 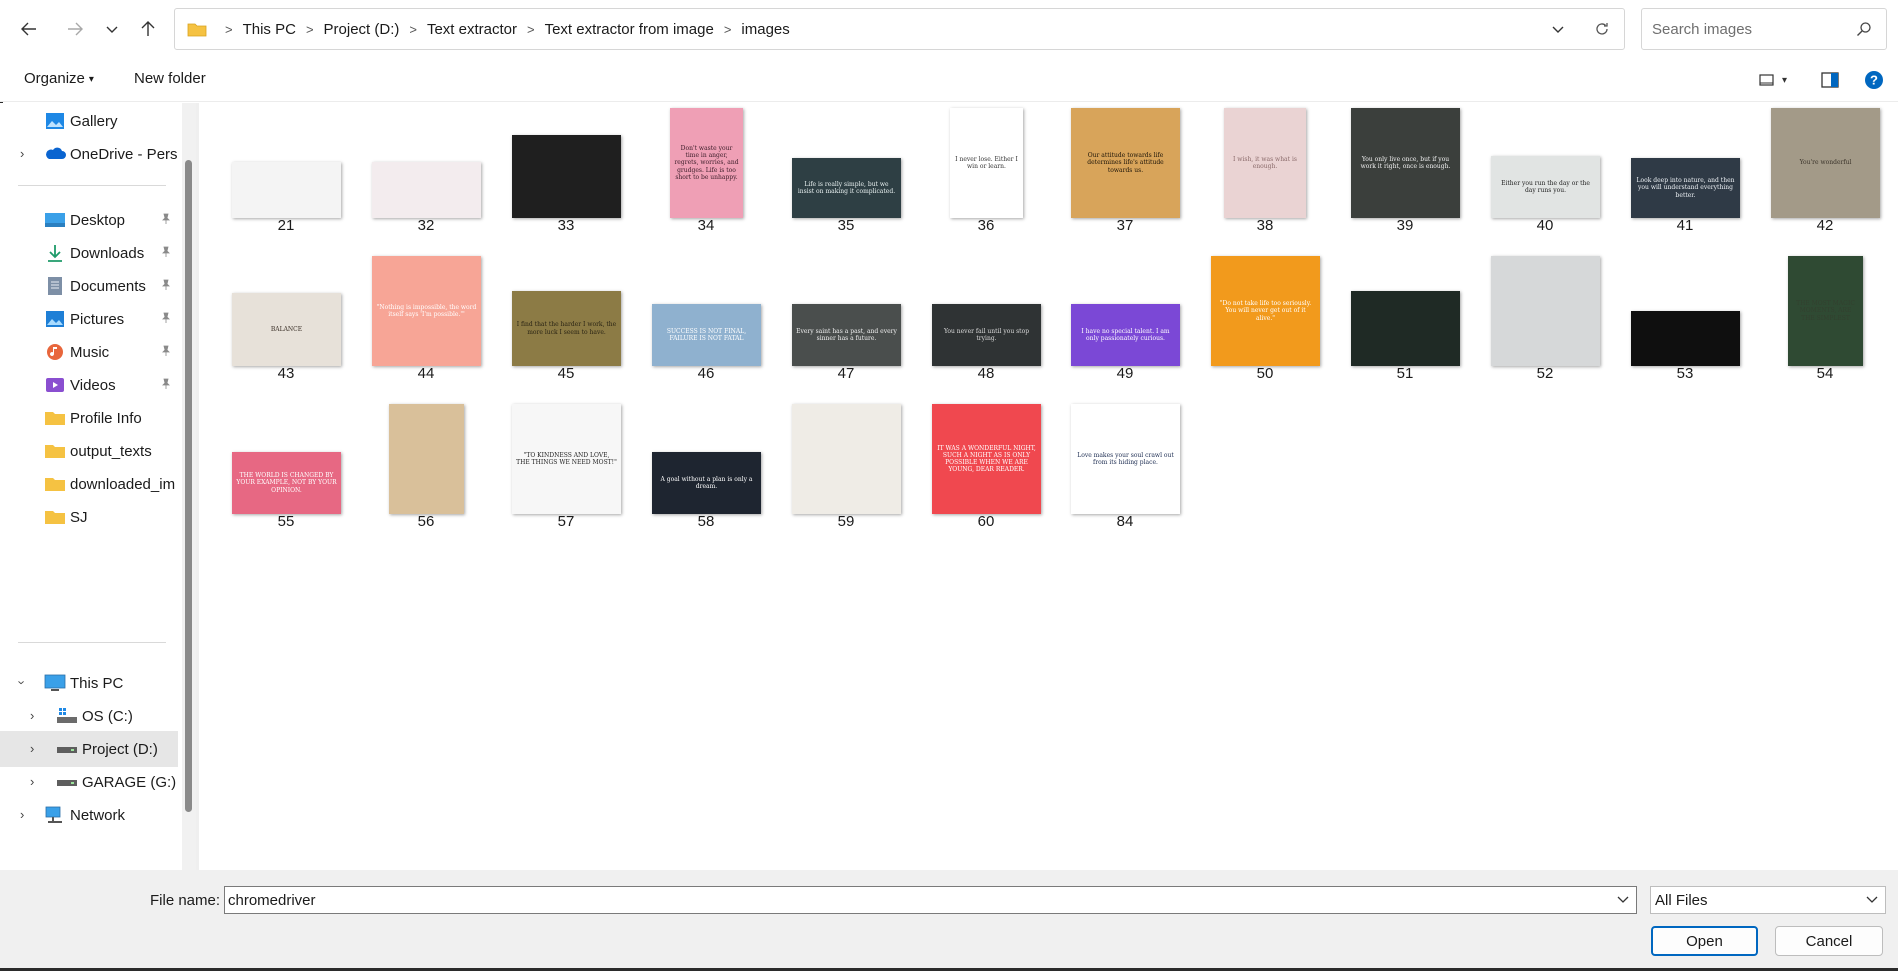 What do you see at coordinates (97, 319) in the screenshot?
I see `nav-label: Pictures` at bounding box center [97, 319].